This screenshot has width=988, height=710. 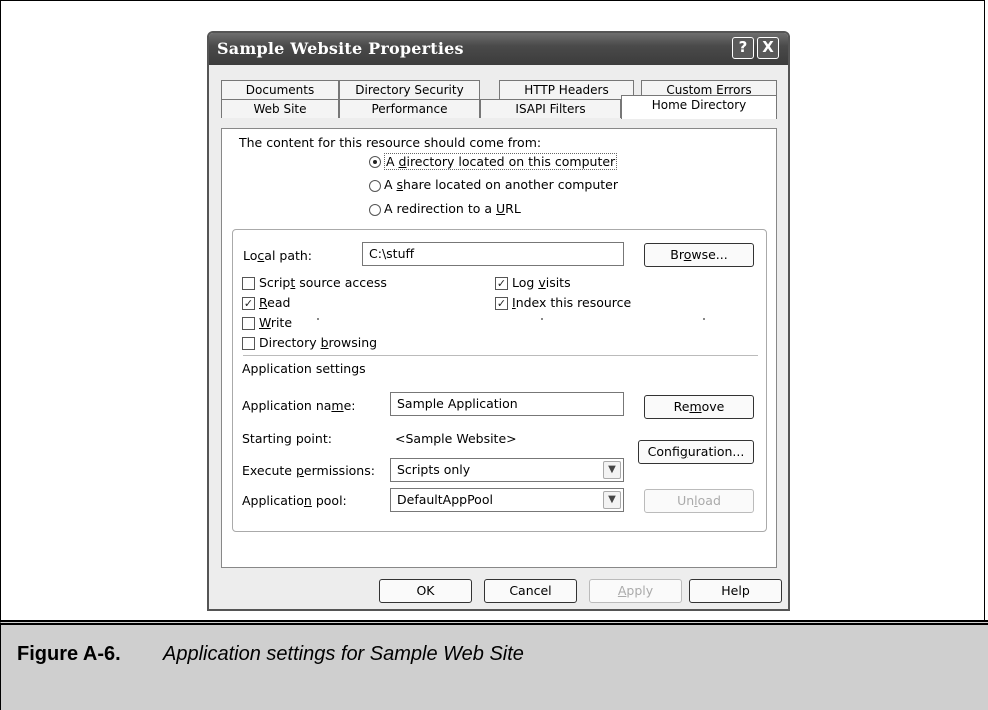 I want to click on tab-web-site: Web Site, so click(x=280, y=108).